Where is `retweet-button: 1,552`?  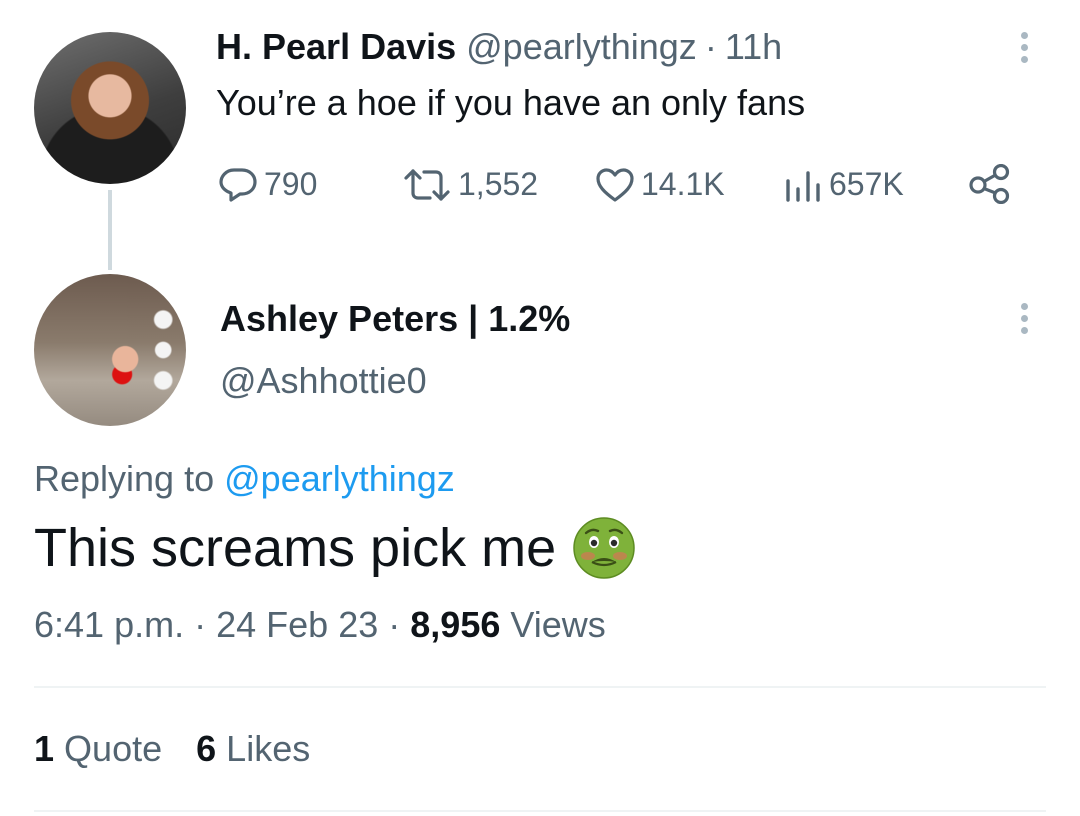 retweet-button: 1,552 is located at coordinates (470, 184).